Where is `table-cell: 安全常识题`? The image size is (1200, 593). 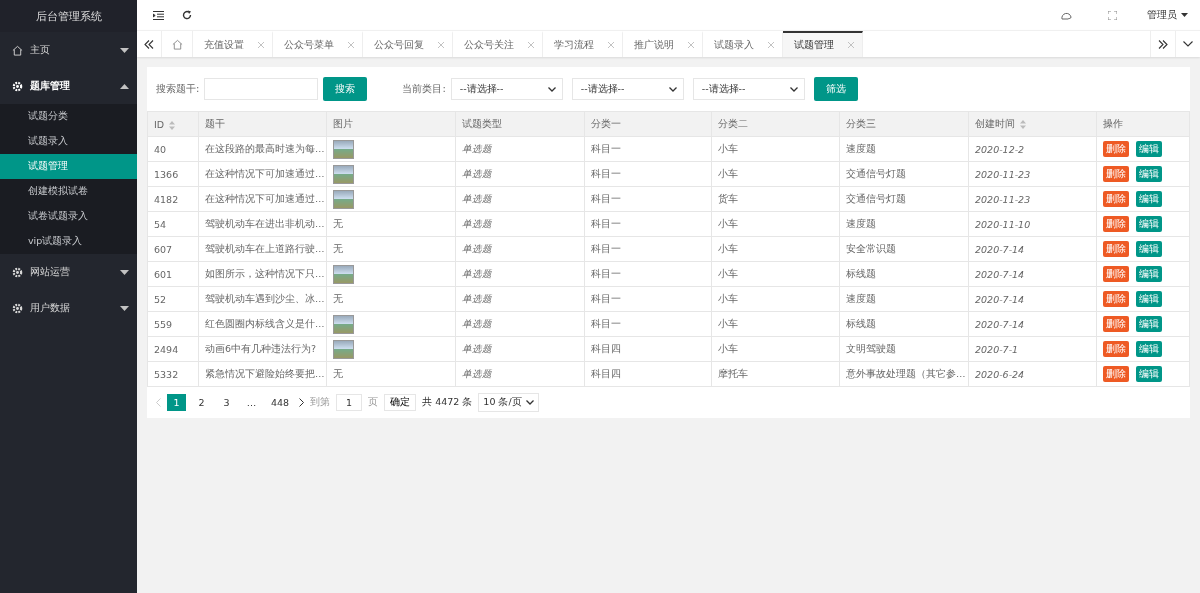
table-cell: 安全常识题 is located at coordinates (904, 249).